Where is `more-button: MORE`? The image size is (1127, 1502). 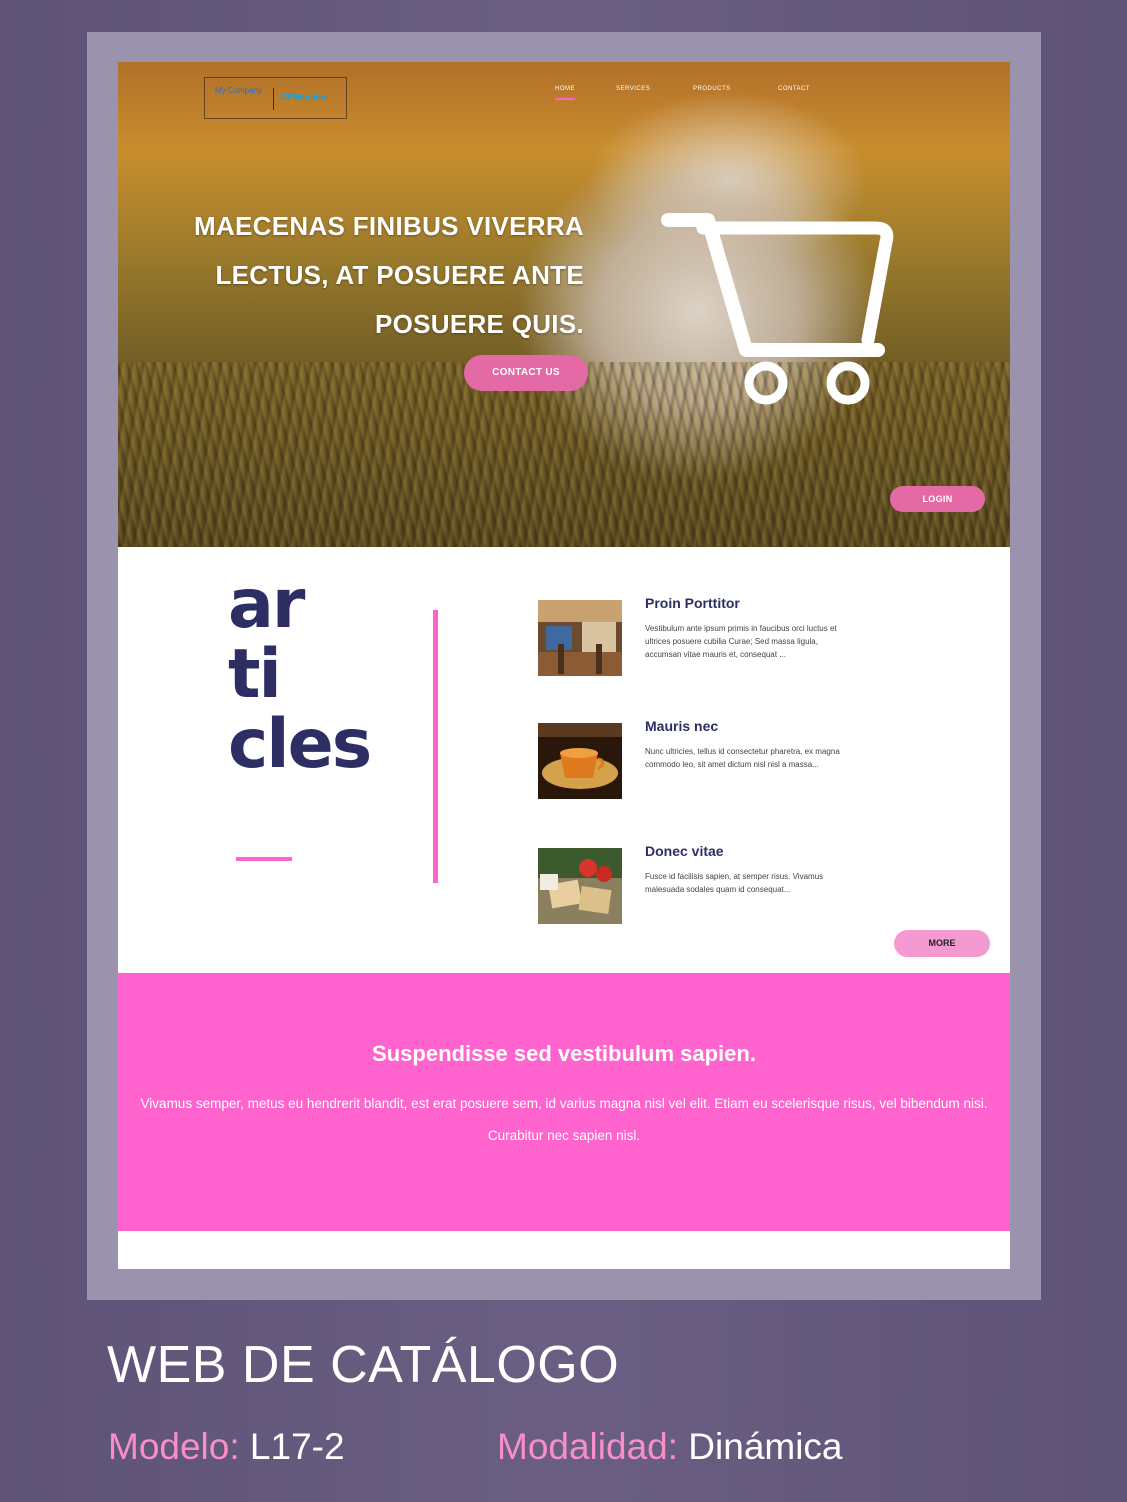
more-button: MORE is located at coordinates (942, 943).